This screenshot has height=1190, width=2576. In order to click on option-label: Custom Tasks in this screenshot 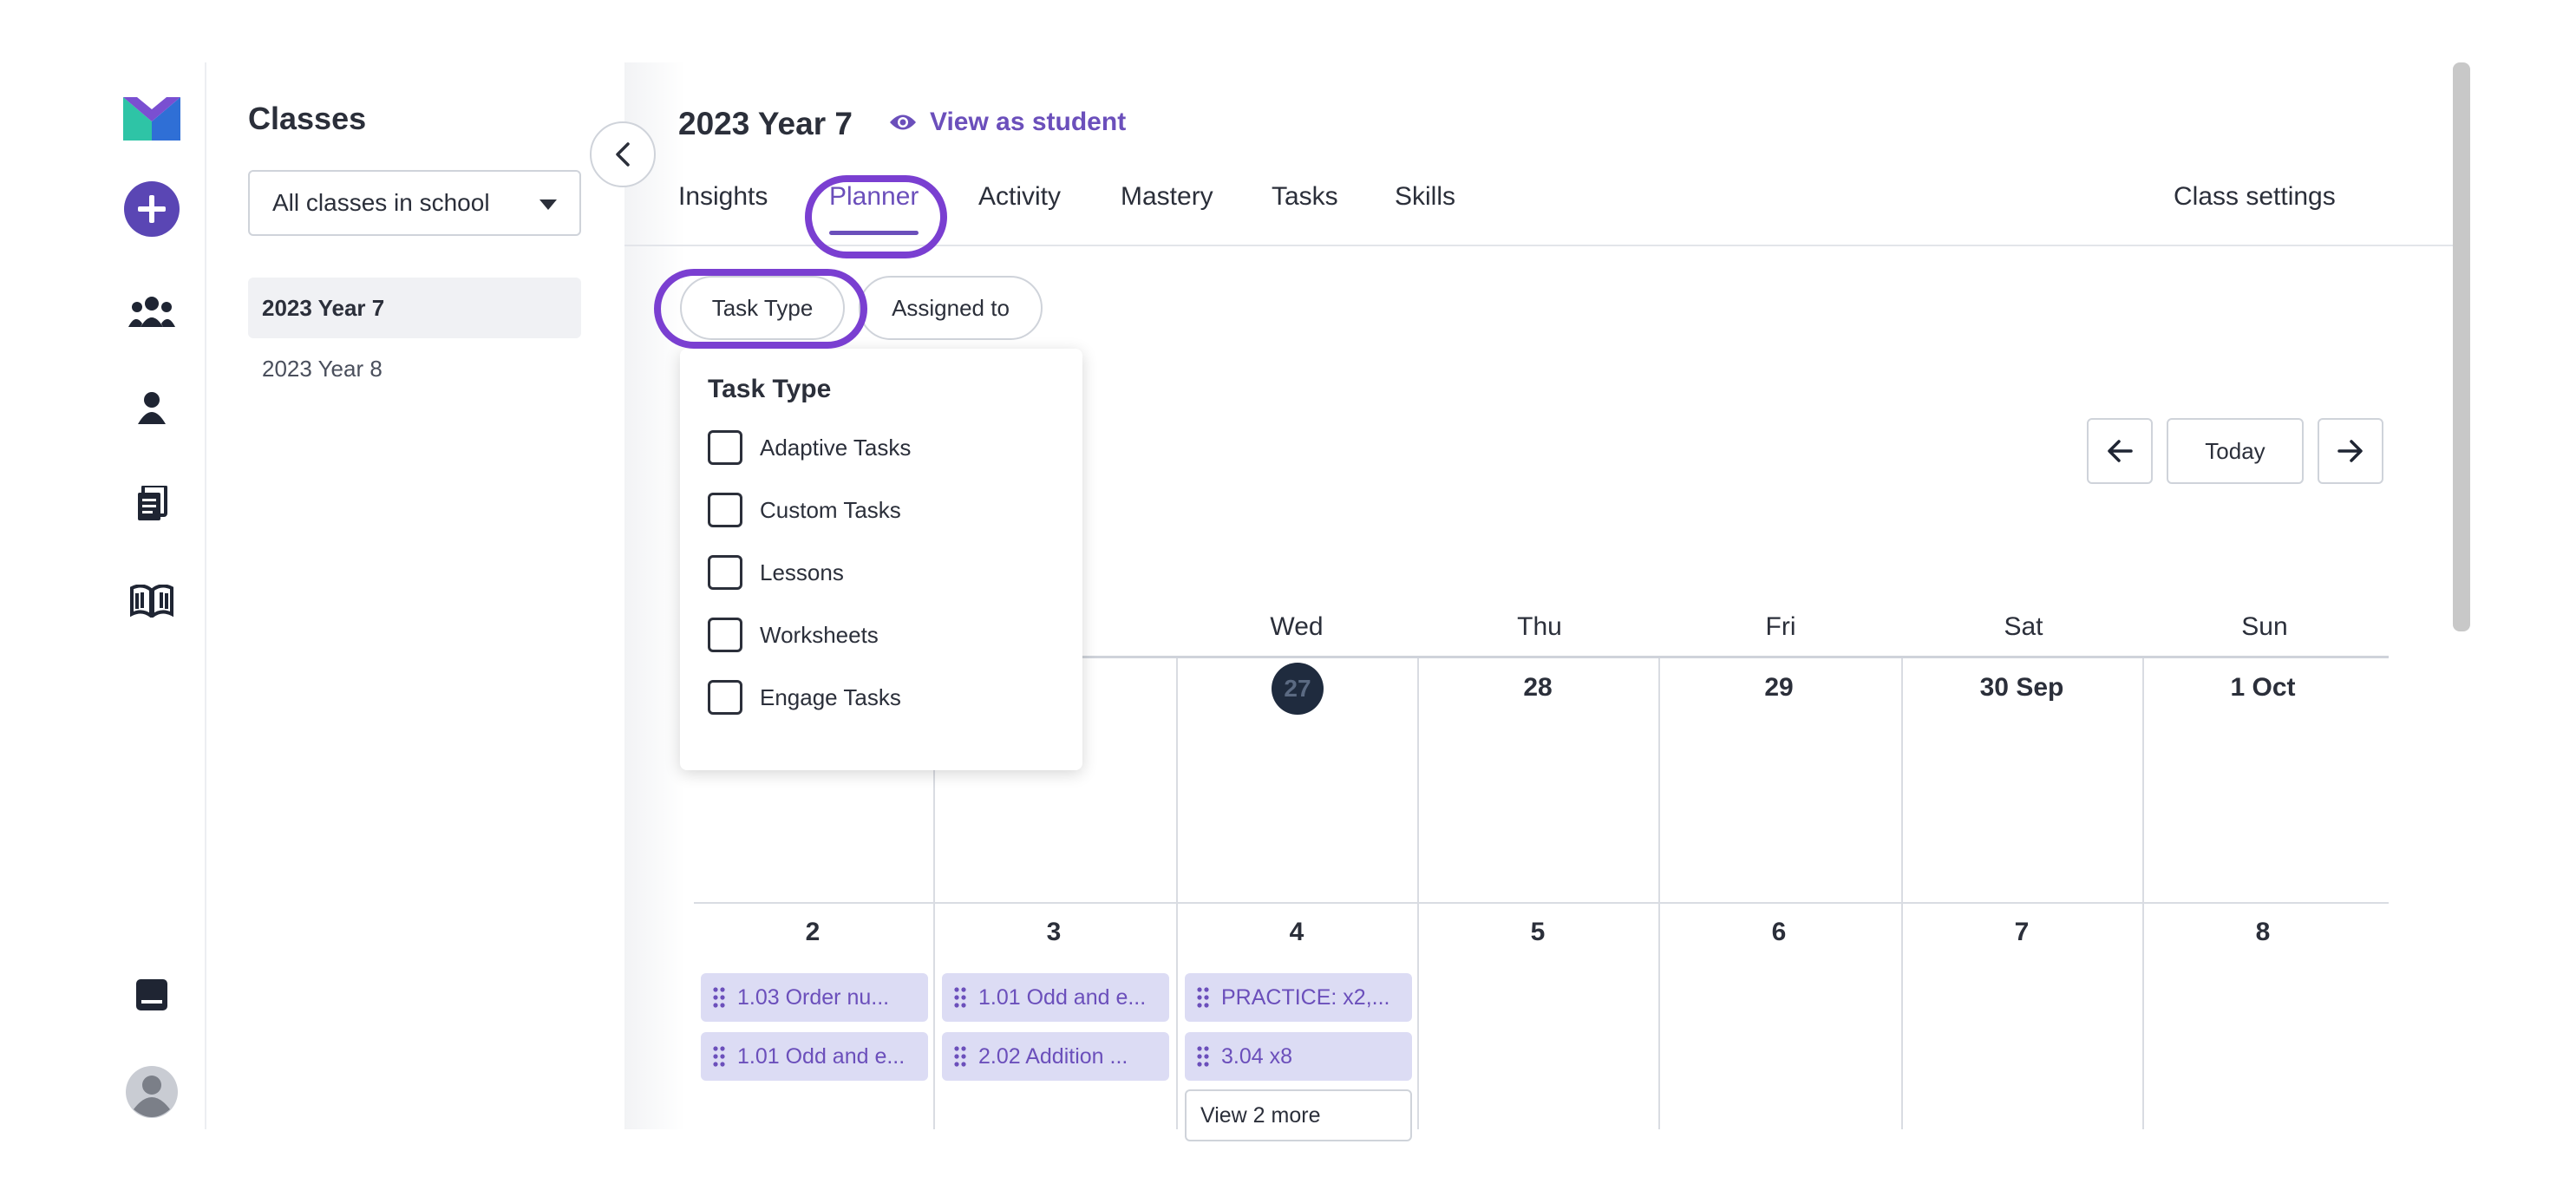, I will do `click(830, 509)`.